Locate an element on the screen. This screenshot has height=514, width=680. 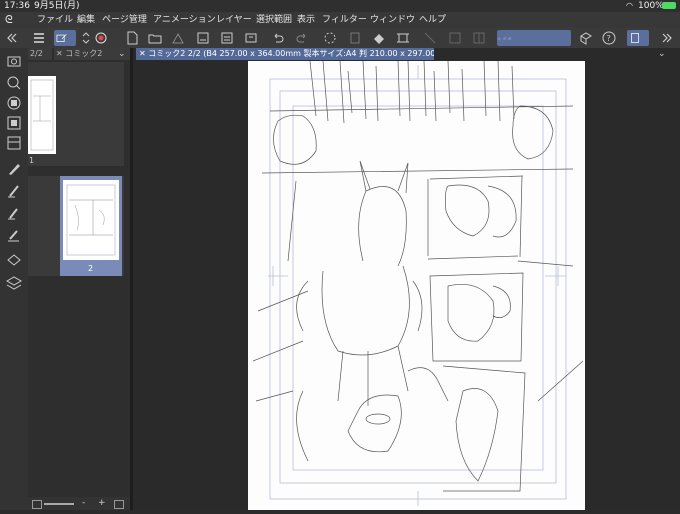
wifi-icon: ◠ is located at coordinates (629, 5).